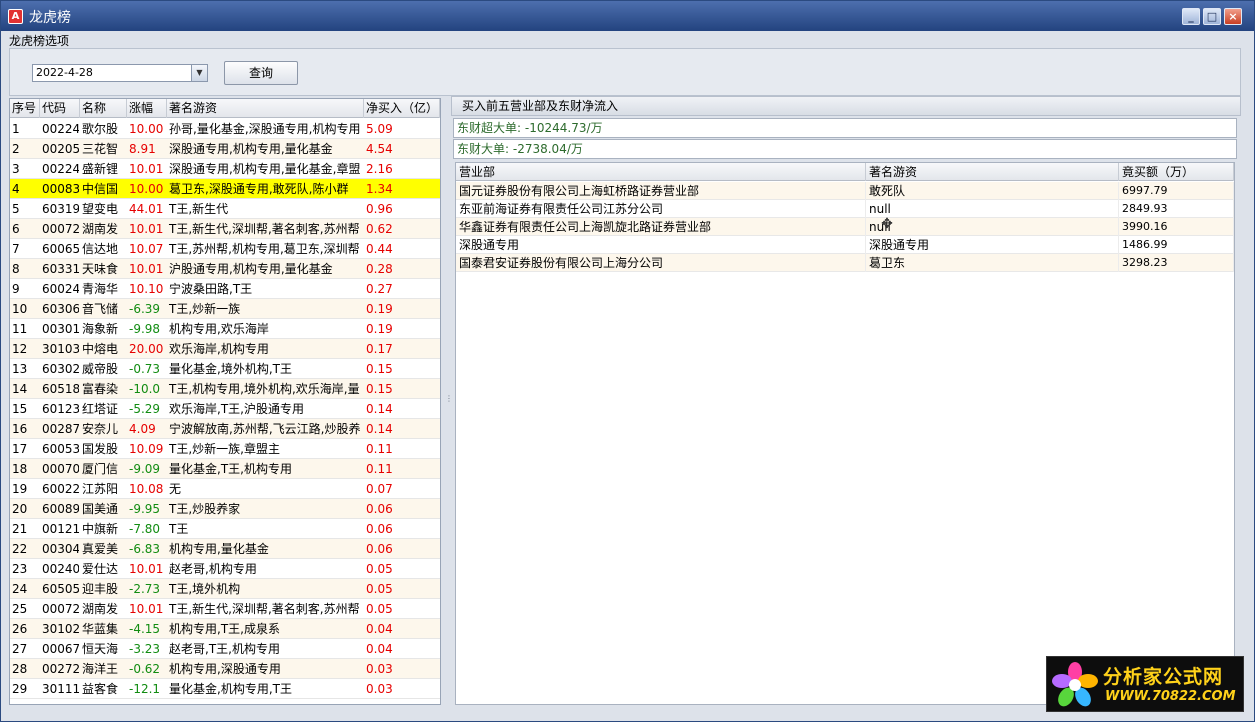 The width and height of the screenshot is (1255, 722). I want to click on stock-code: 60065, so click(60, 249).